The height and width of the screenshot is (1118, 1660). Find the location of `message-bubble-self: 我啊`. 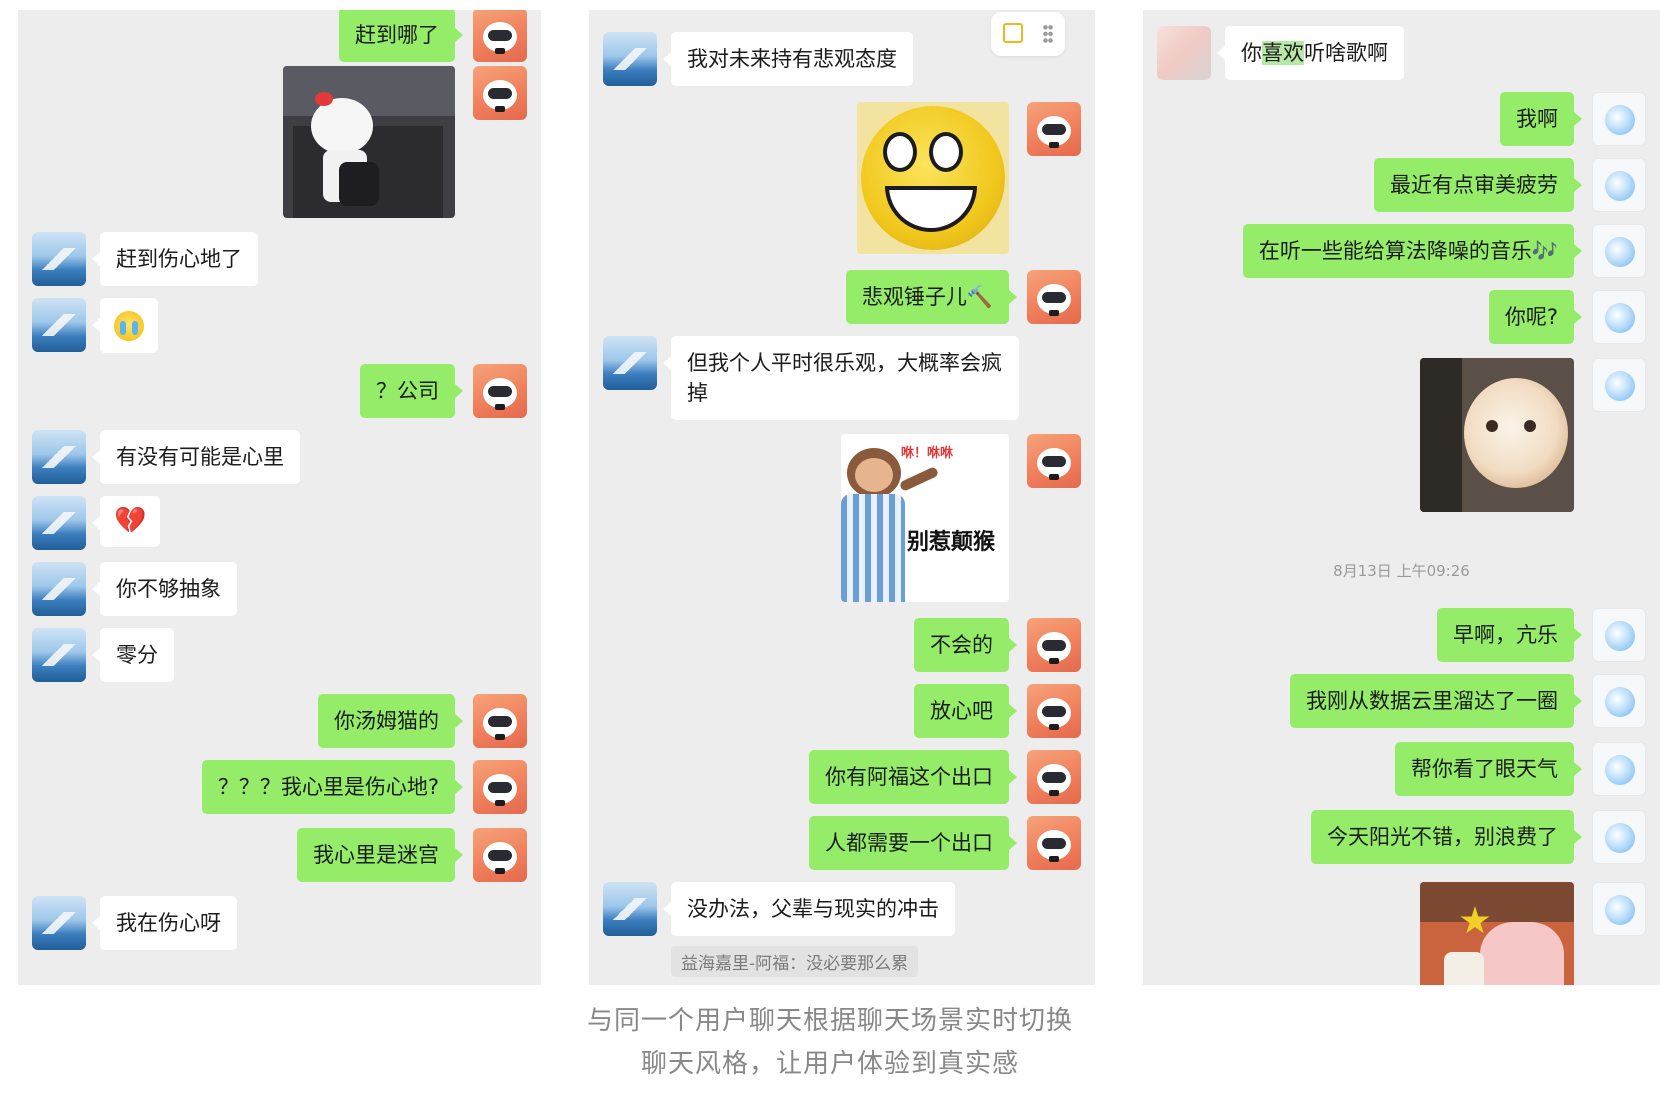

message-bubble-self: 我啊 is located at coordinates (1541, 119).